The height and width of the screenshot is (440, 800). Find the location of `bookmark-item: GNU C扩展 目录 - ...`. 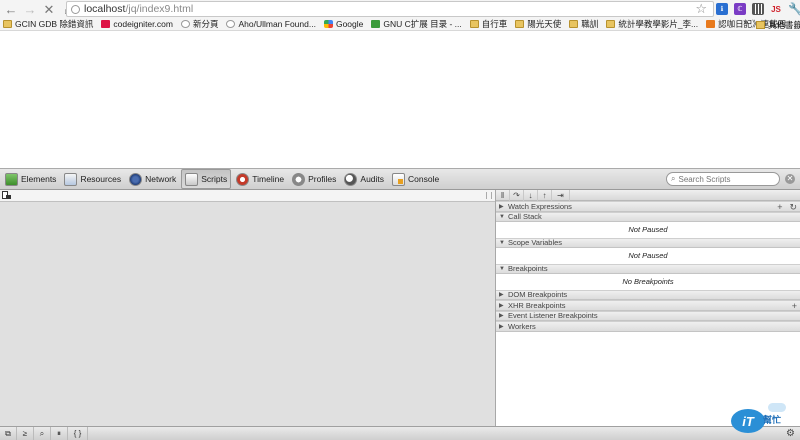

bookmark-item: GNU C扩展 目录 - ... is located at coordinates (416, 24).